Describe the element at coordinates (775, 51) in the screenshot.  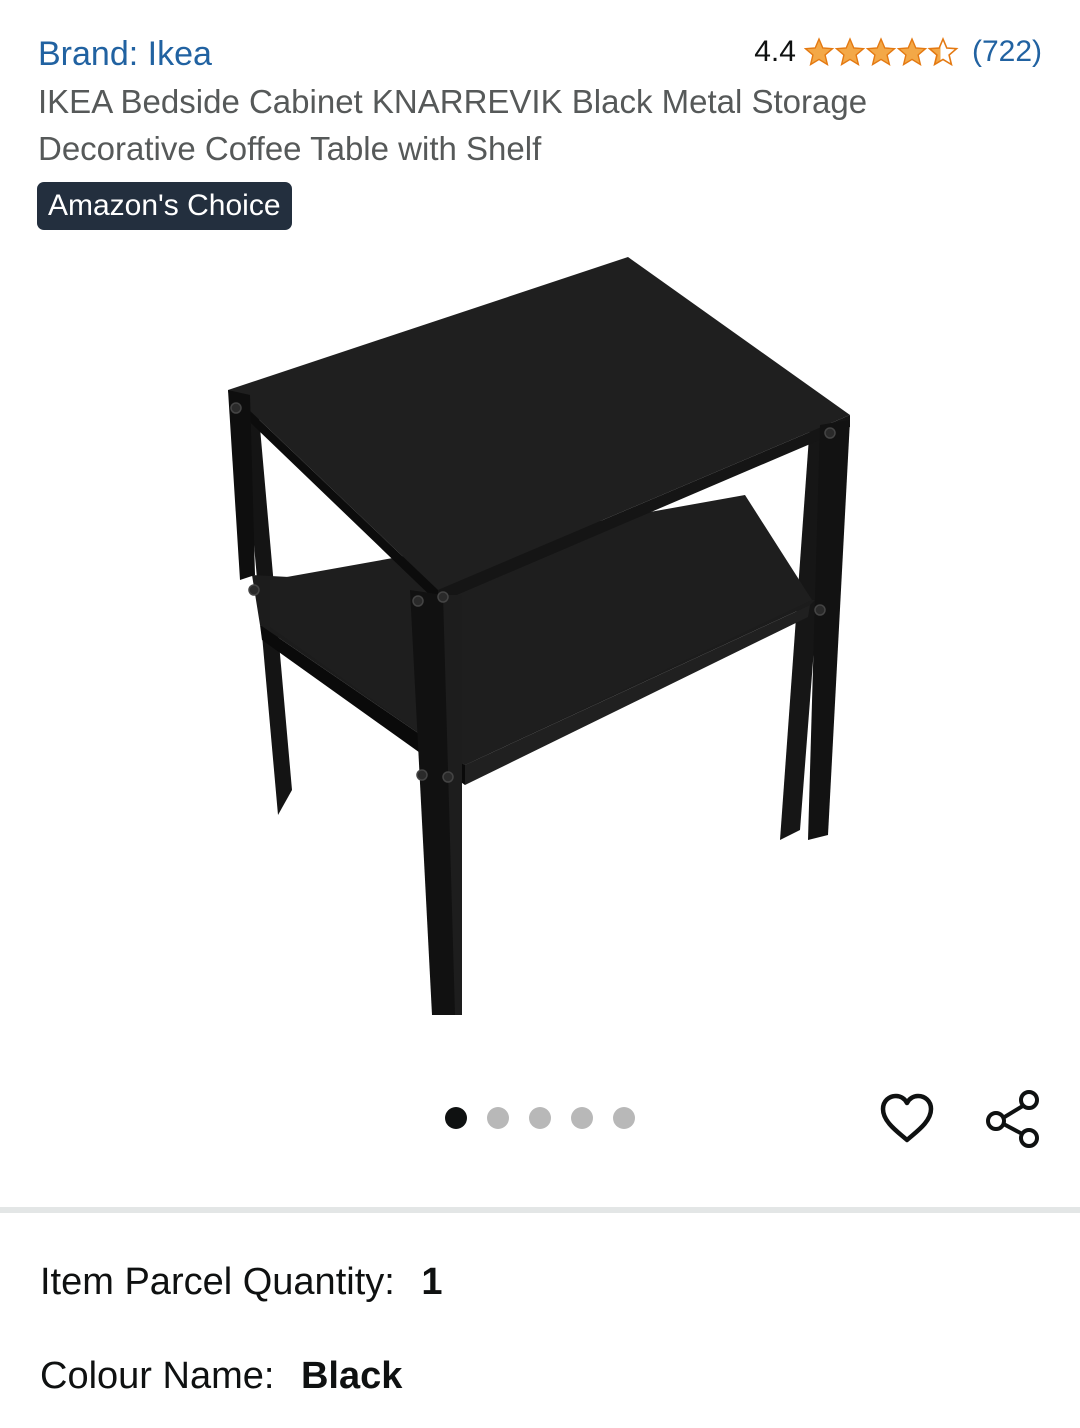
I see `rating-value: 4.4` at that location.